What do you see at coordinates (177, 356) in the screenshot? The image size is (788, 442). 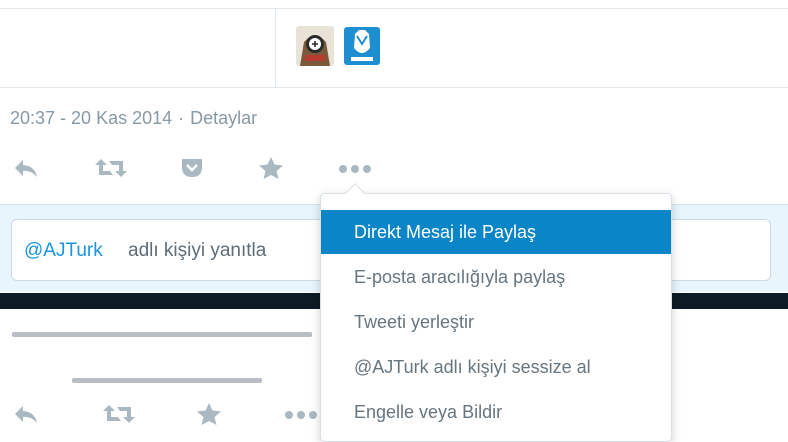 I see `obscured-tweet-text` at bounding box center [177, 356].